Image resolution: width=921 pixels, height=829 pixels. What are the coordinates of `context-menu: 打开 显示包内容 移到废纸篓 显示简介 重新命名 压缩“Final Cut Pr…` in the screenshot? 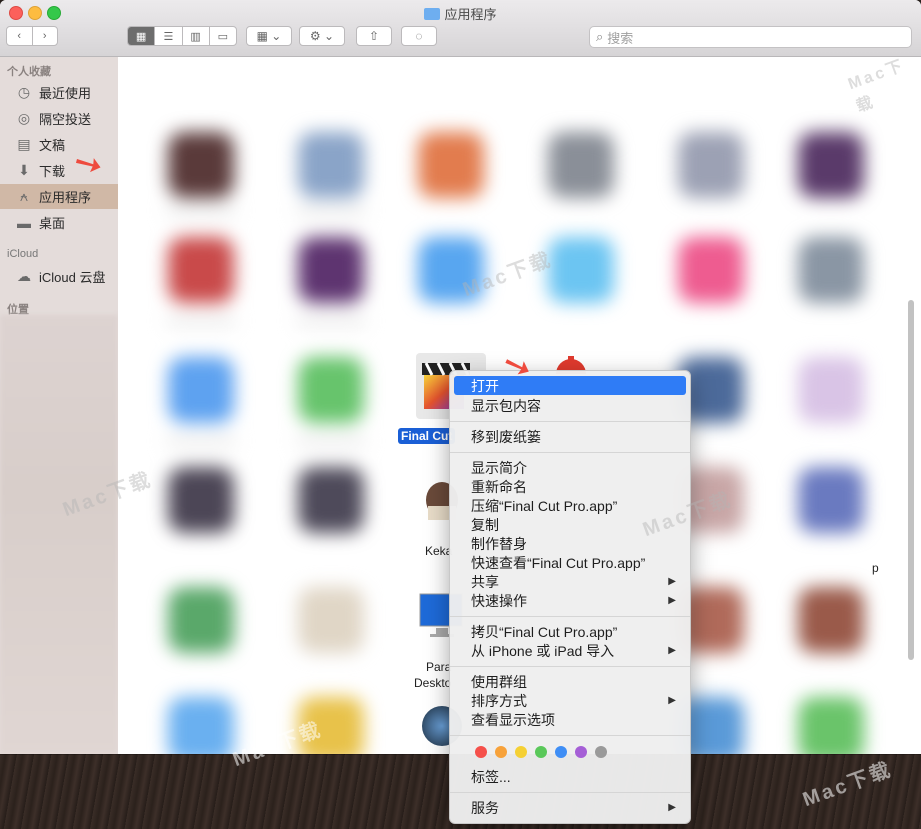 It's located at (570, 597).